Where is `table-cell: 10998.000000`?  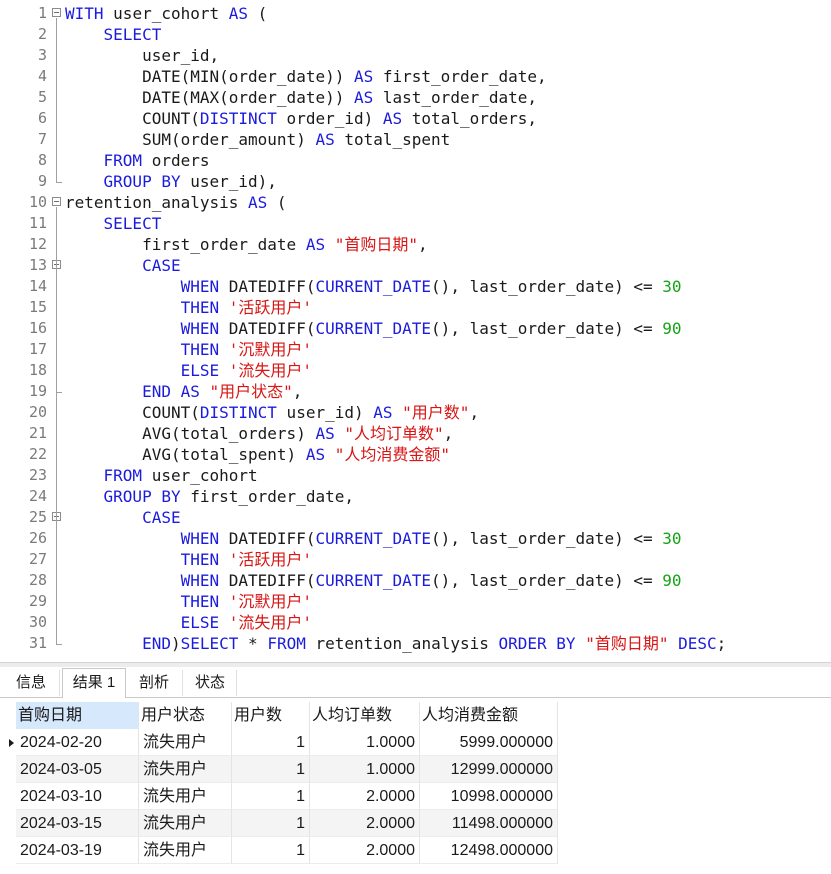
table-cell: 10998.000000 is located at coordinates (489, 796).